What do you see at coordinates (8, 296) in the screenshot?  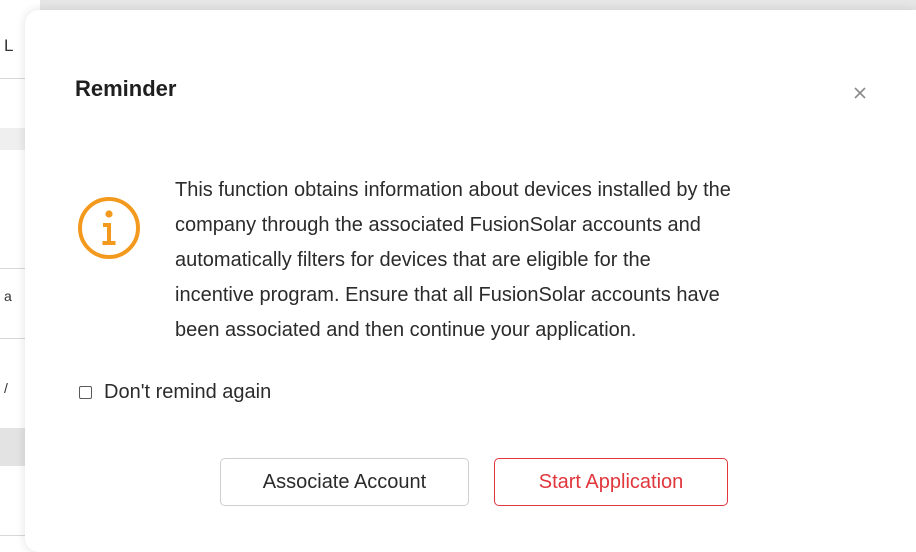 I see `background-text-fragment: a` at bounding box center [8, 296].